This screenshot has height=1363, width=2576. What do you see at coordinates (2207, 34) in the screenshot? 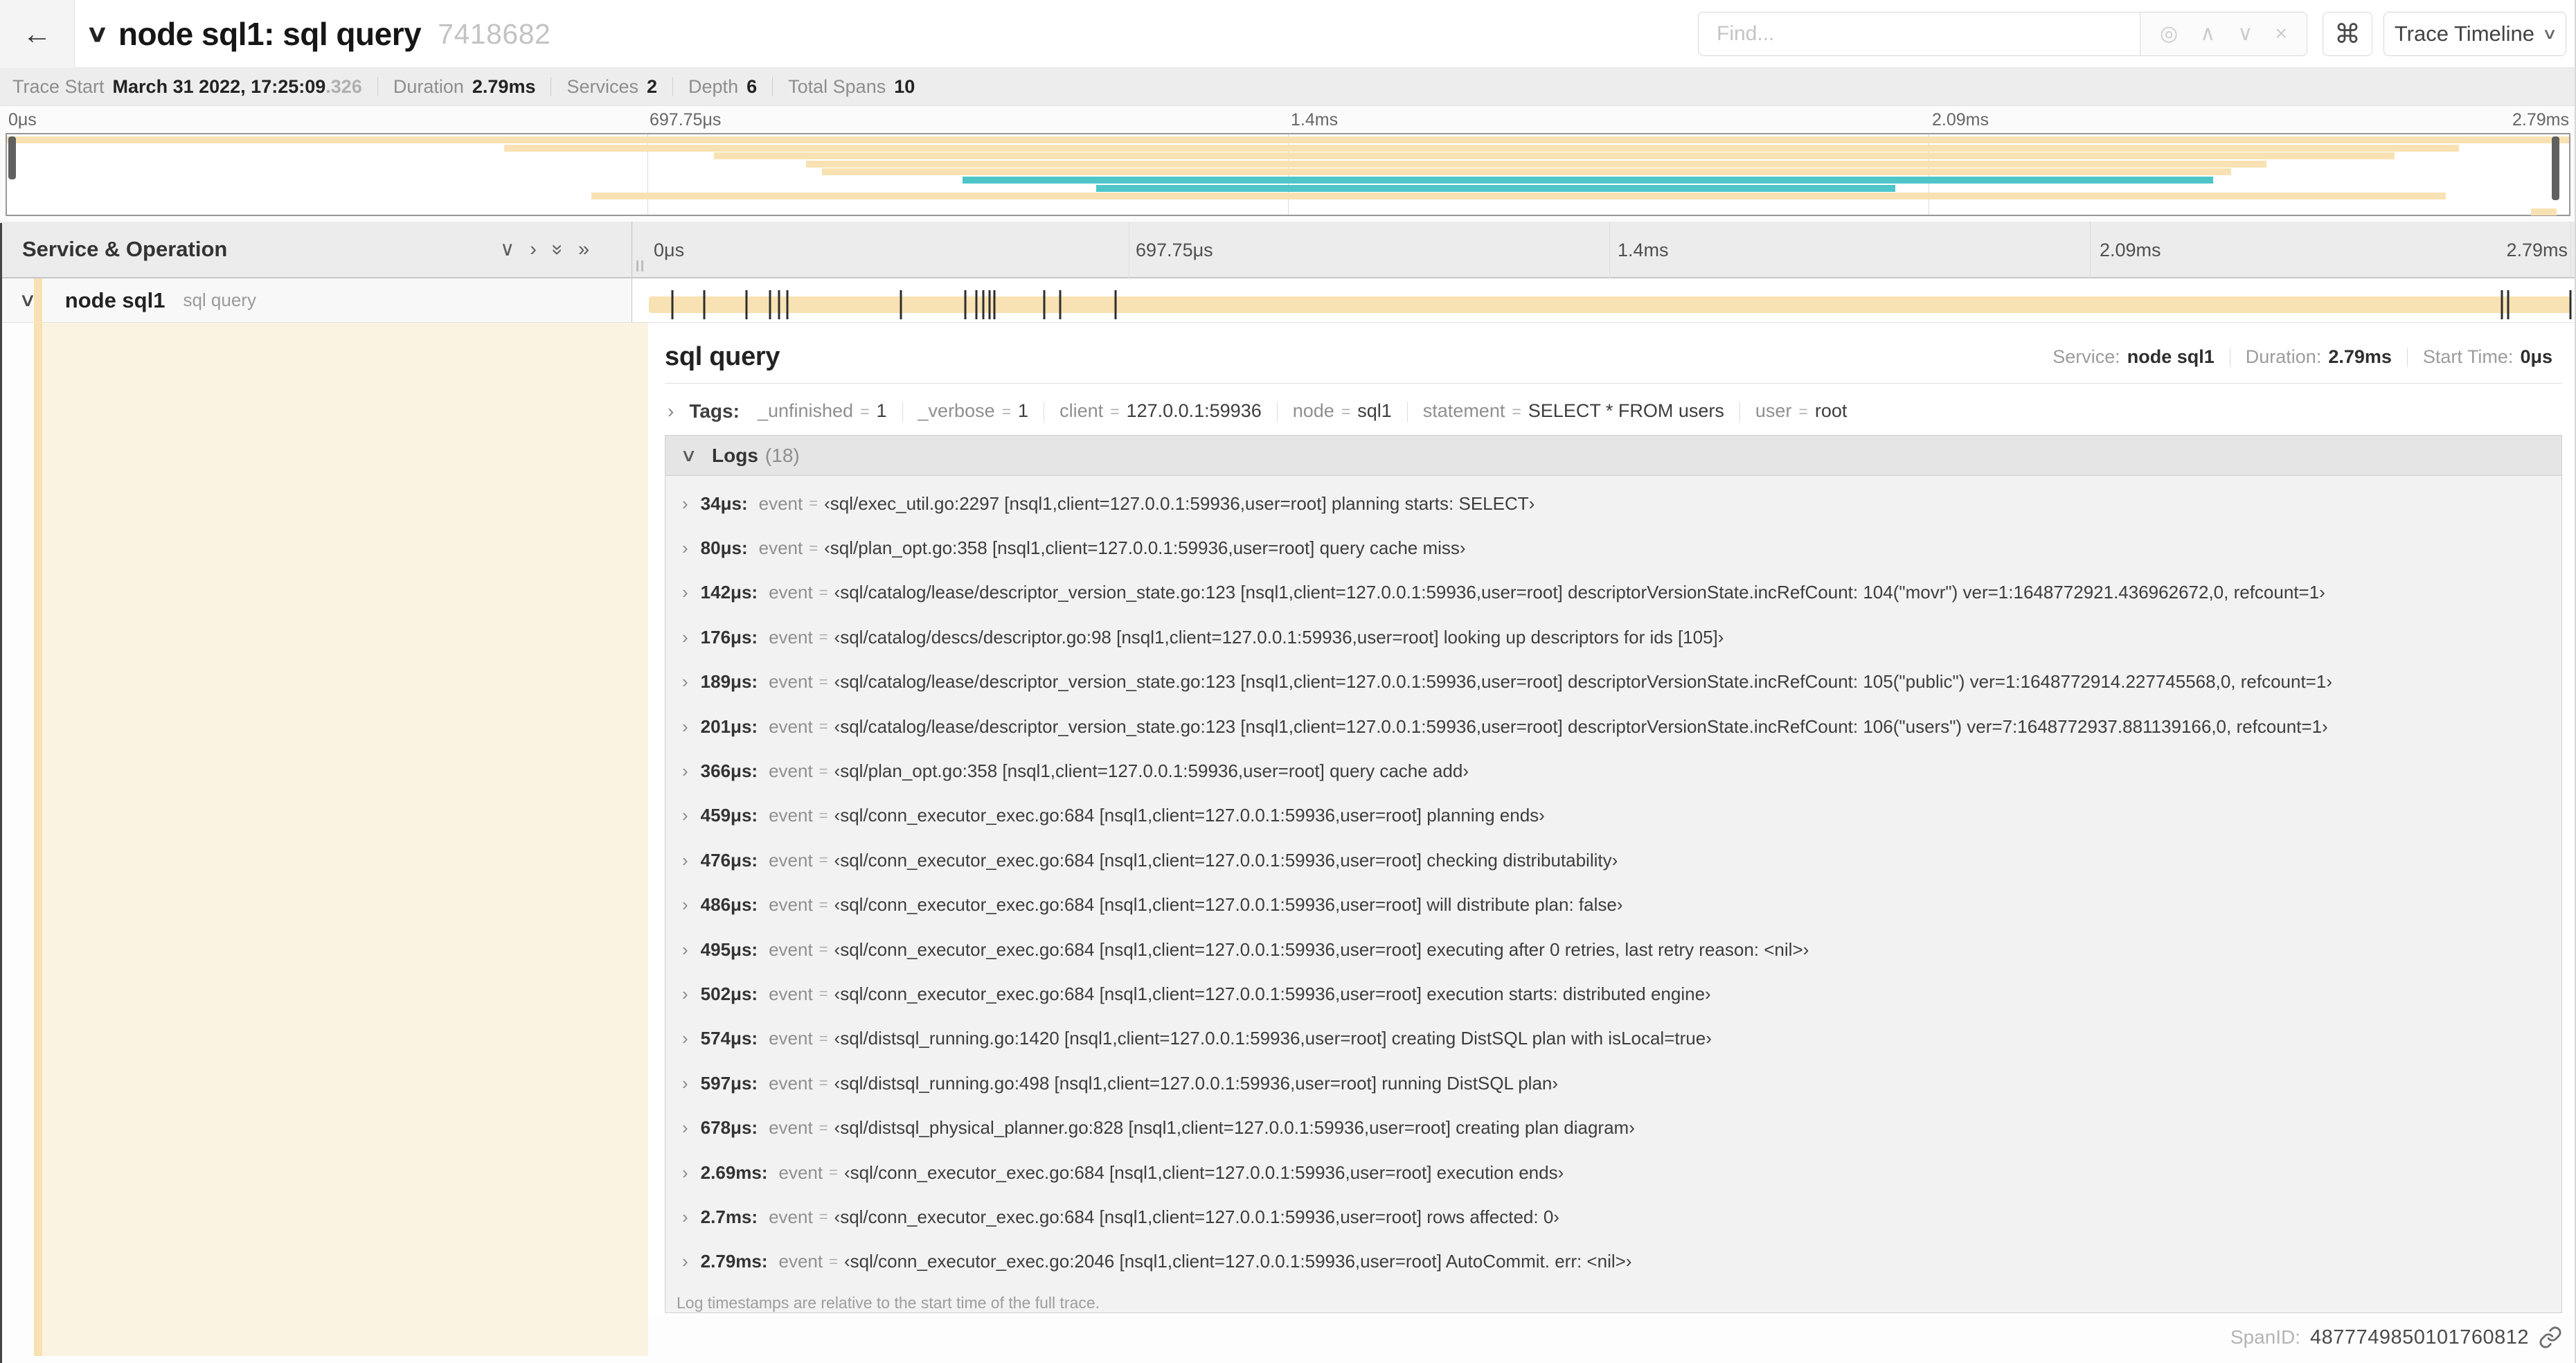
I see `find-prev-icon: ∧` at bounding box center [2207, 34].